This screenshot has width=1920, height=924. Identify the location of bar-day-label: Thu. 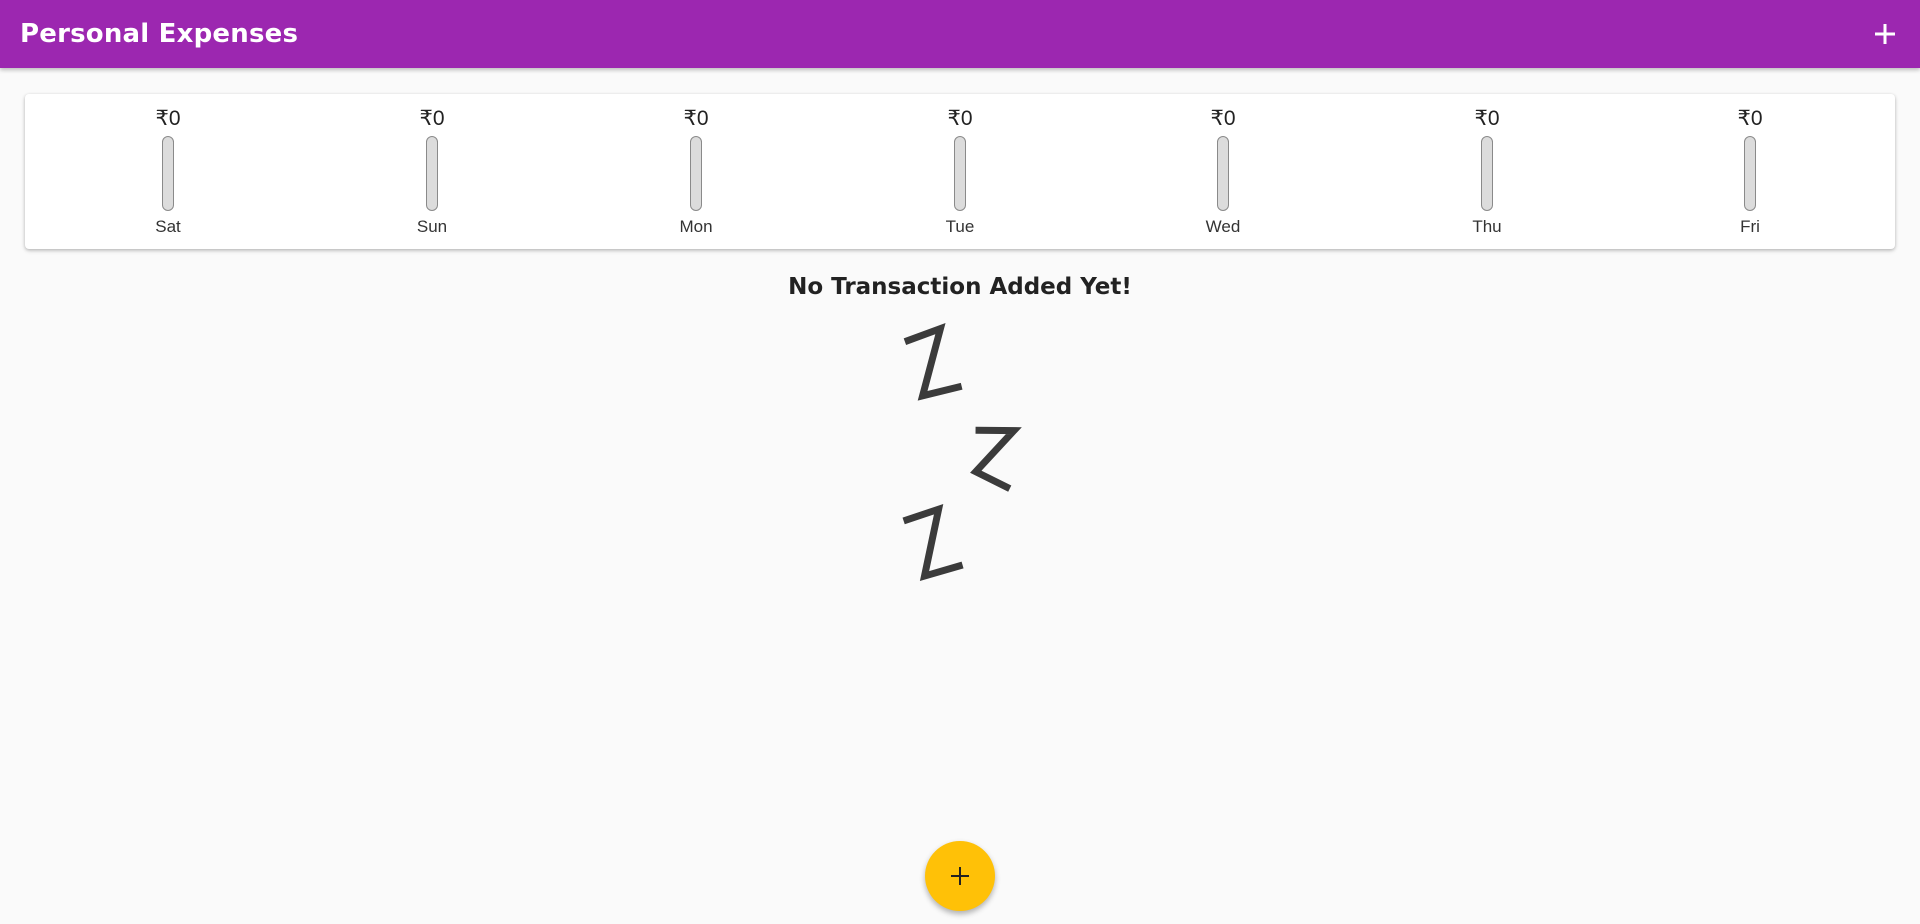
(1487, 226).